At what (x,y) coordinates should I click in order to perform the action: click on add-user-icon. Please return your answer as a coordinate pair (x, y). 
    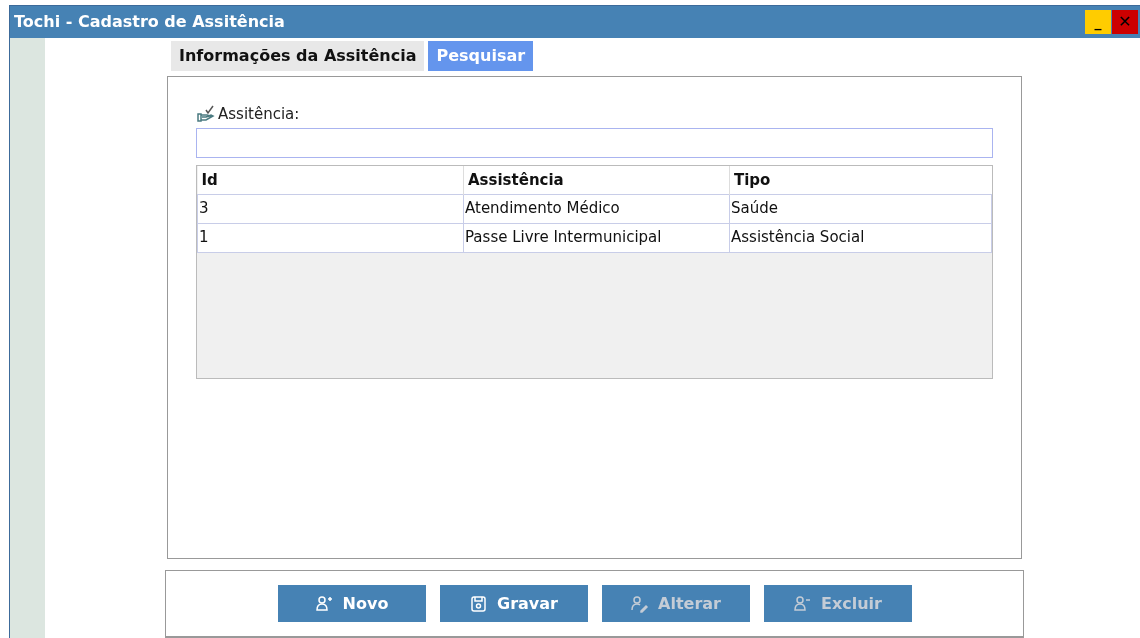
    Looking at the image, I should click on (324, 603).